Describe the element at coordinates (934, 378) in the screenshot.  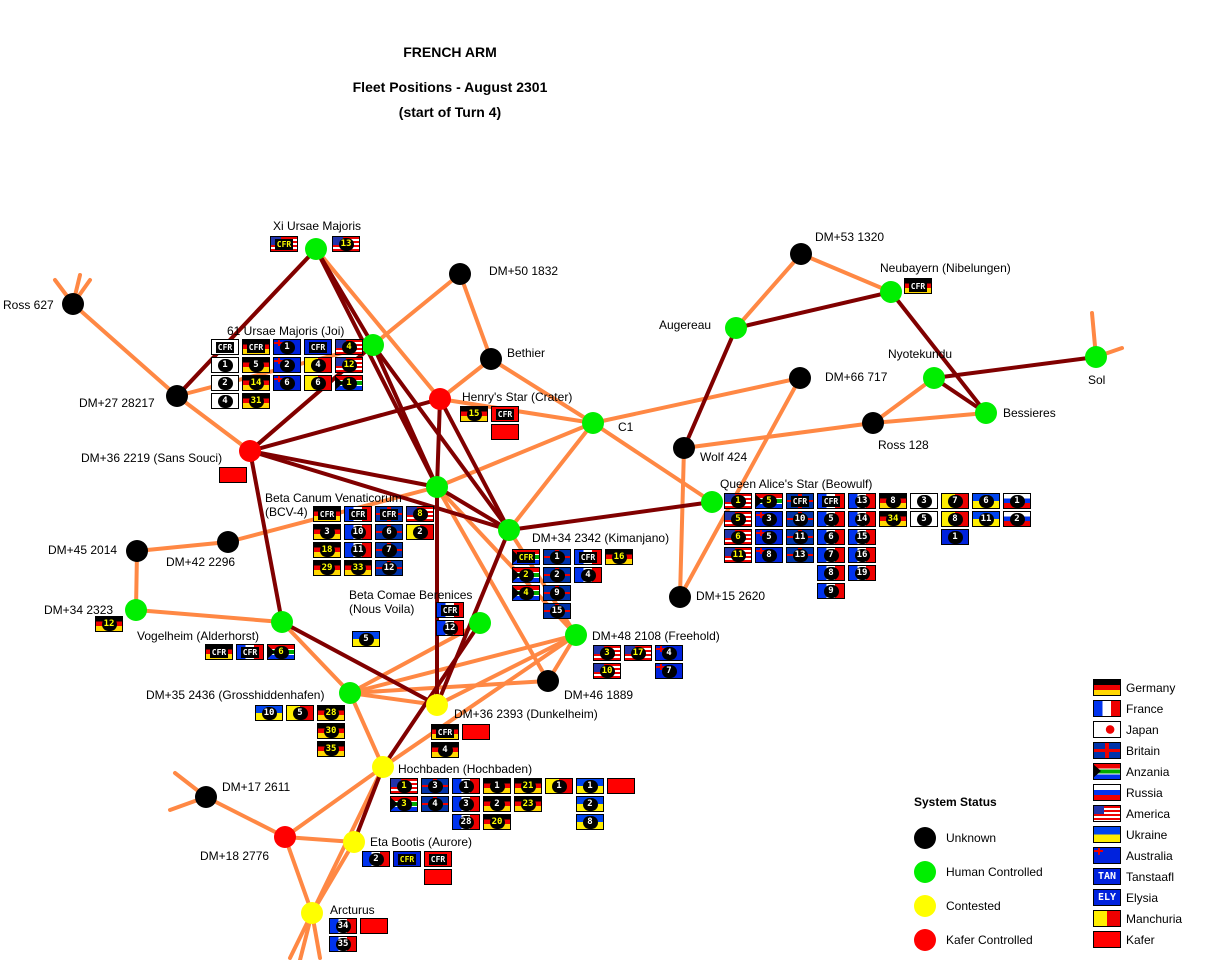
I see `system-node-nyotekundu` at that location.